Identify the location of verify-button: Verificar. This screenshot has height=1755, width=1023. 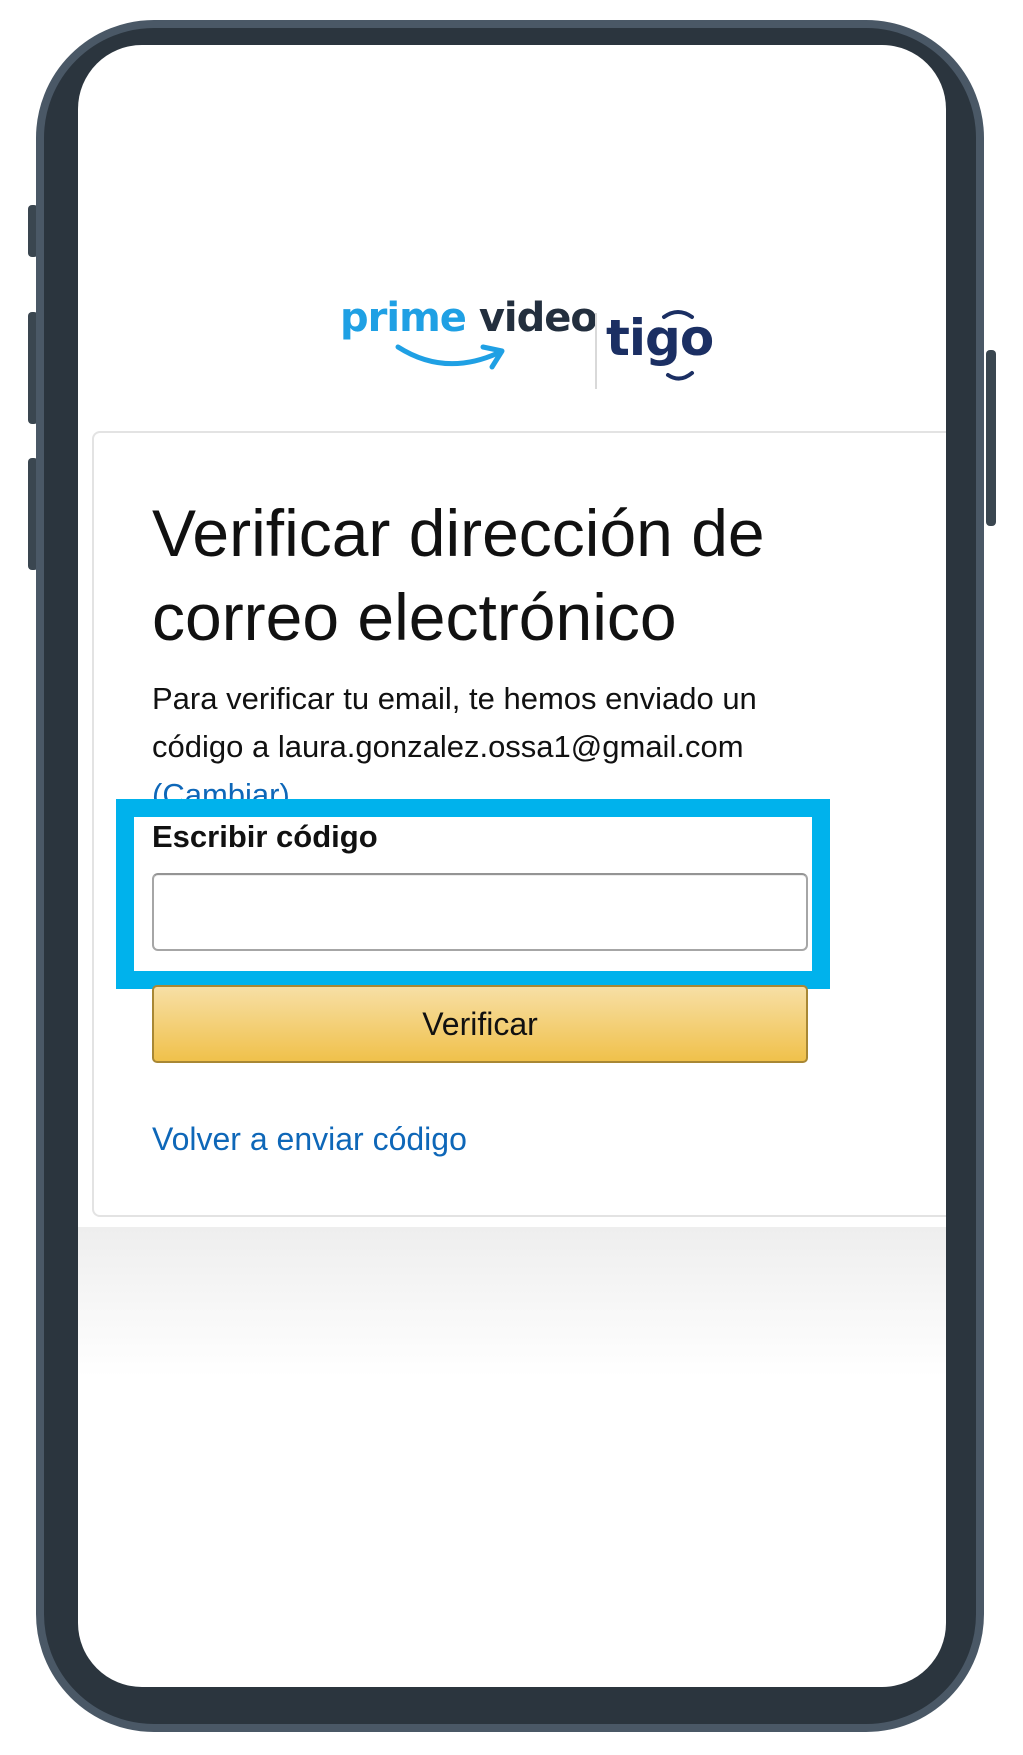
(480, 1024).